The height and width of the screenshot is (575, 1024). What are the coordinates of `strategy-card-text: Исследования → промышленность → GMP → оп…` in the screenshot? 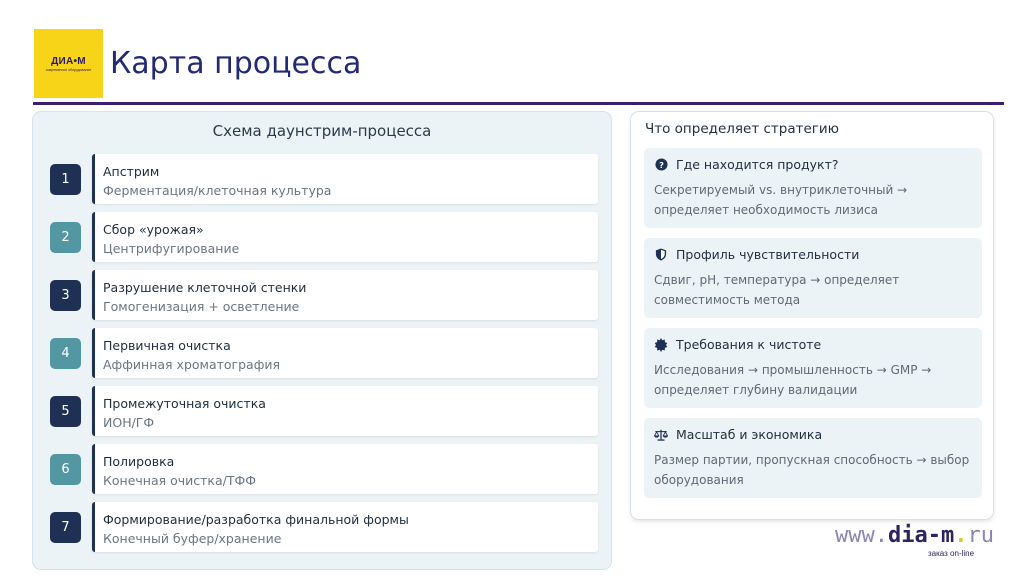 It's located at (793, 380).